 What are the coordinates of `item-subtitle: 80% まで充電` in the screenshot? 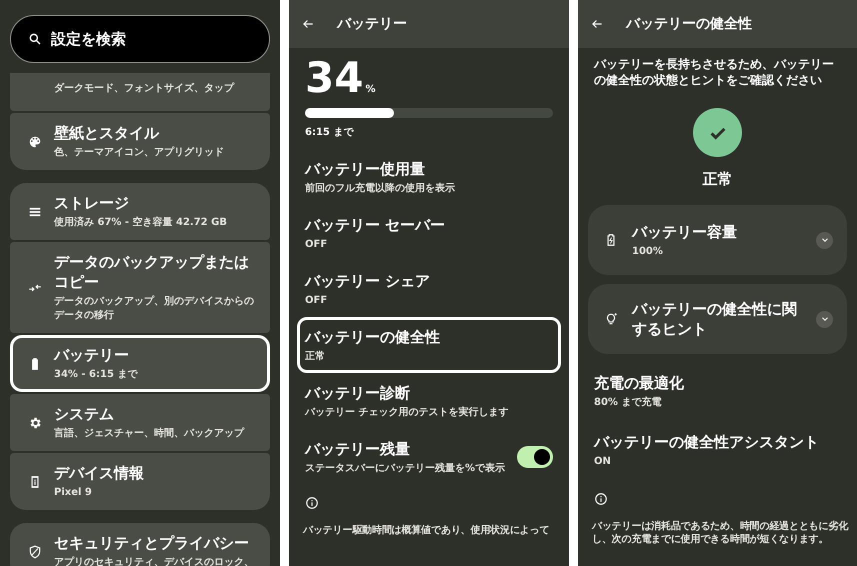 It's located at (628, 403).